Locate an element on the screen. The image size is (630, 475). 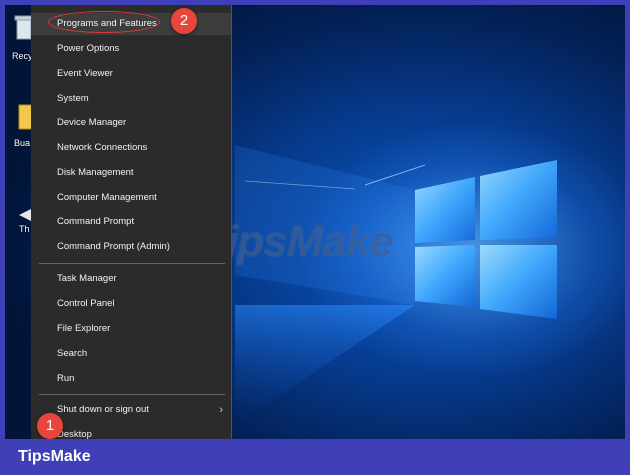
menu-item-label: Disk Management is located at coordinates (95, 172).